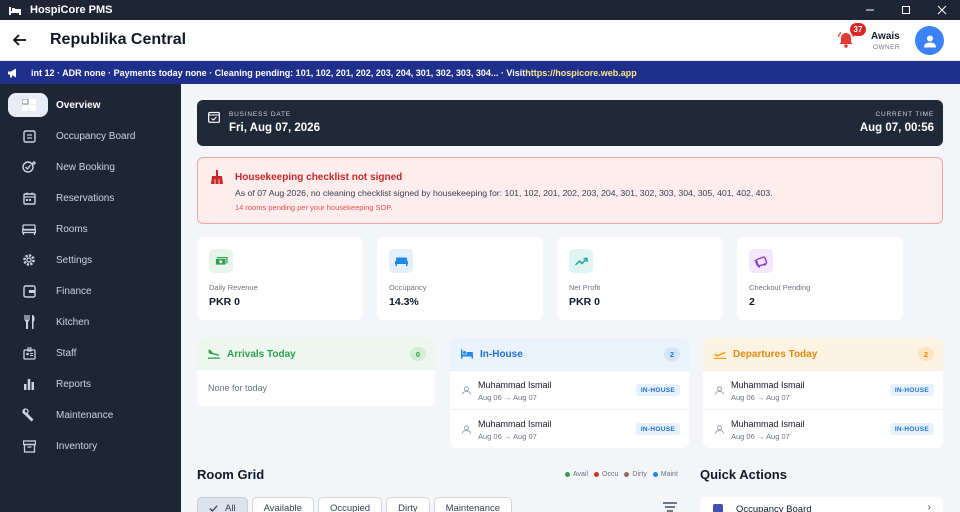 This screenshot has height=512, width=960. Describe the element at coordinates (29, 384) in the screenshot. I see `bar-chart-icon` at that location.